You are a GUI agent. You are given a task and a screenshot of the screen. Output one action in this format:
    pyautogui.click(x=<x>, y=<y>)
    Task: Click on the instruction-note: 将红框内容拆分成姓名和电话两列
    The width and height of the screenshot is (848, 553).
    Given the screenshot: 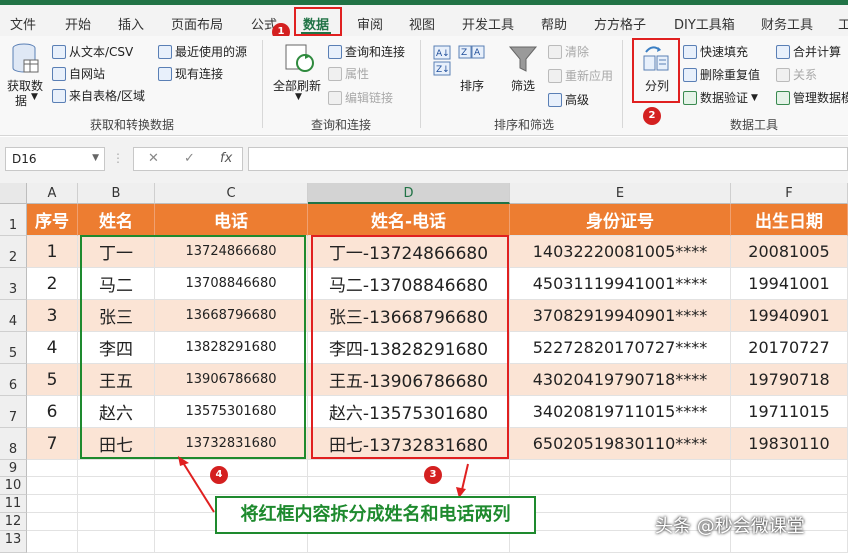 What is the action you would take?
    pyautogui.click(x=375, y=515)
    